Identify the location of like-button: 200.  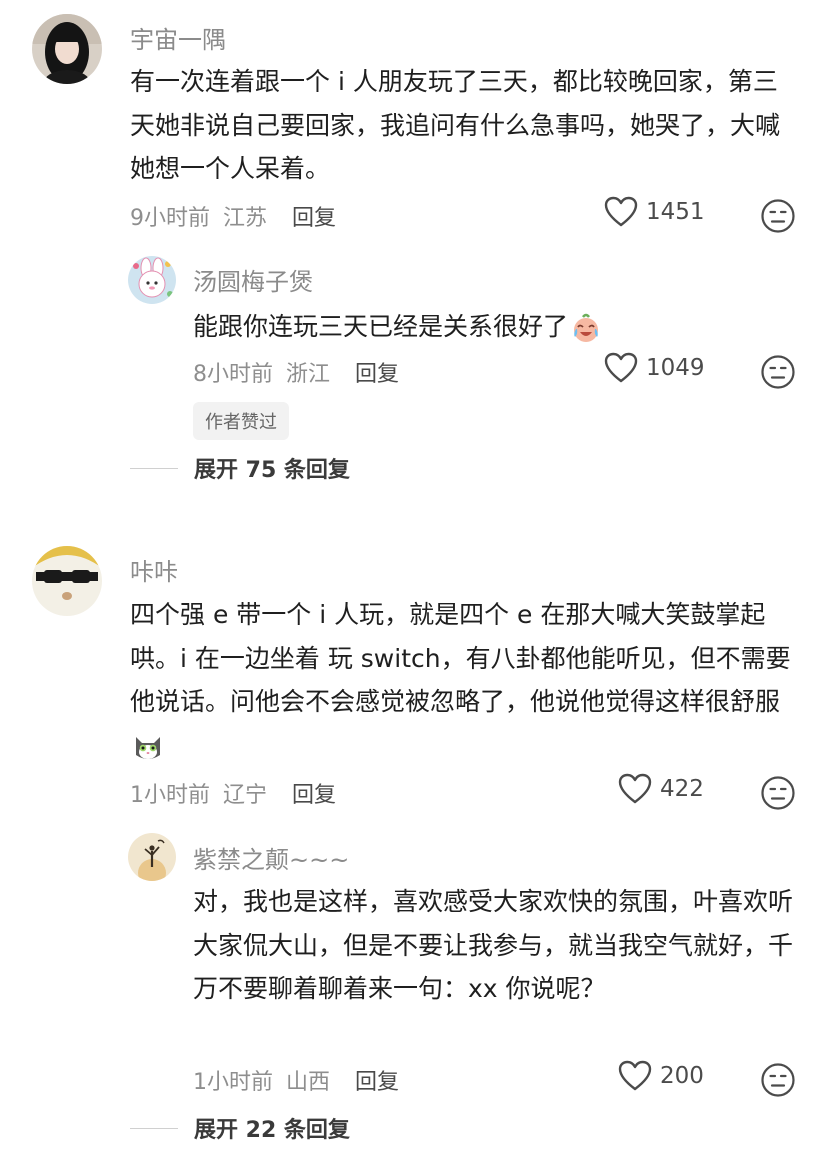
(661, 1076).